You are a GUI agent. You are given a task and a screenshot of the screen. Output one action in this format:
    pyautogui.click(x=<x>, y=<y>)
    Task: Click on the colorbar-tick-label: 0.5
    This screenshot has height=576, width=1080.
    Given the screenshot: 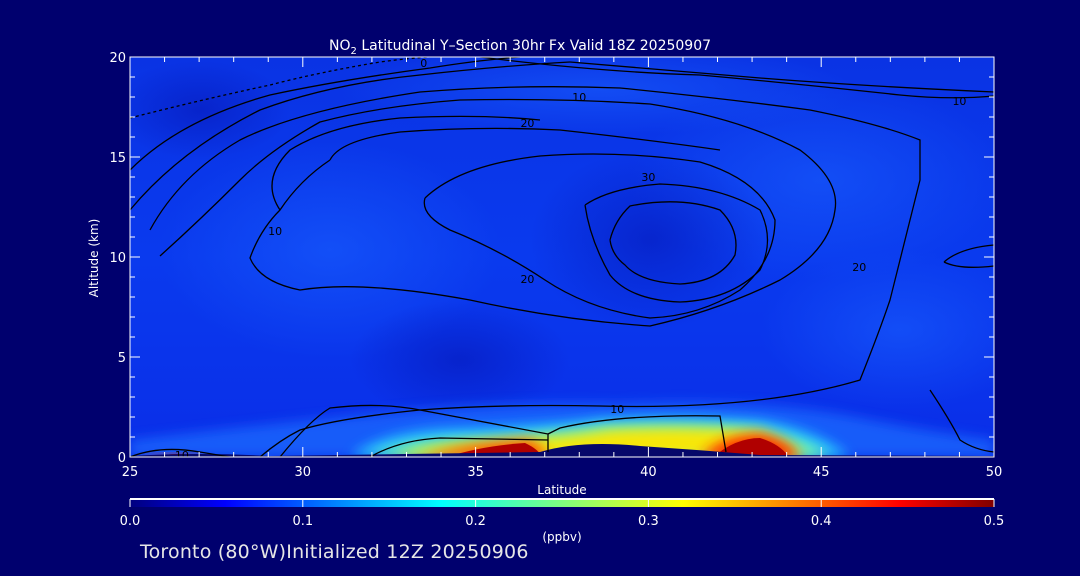 What is the action you would take?
    pyautogui.click(x=994, y=521)
    